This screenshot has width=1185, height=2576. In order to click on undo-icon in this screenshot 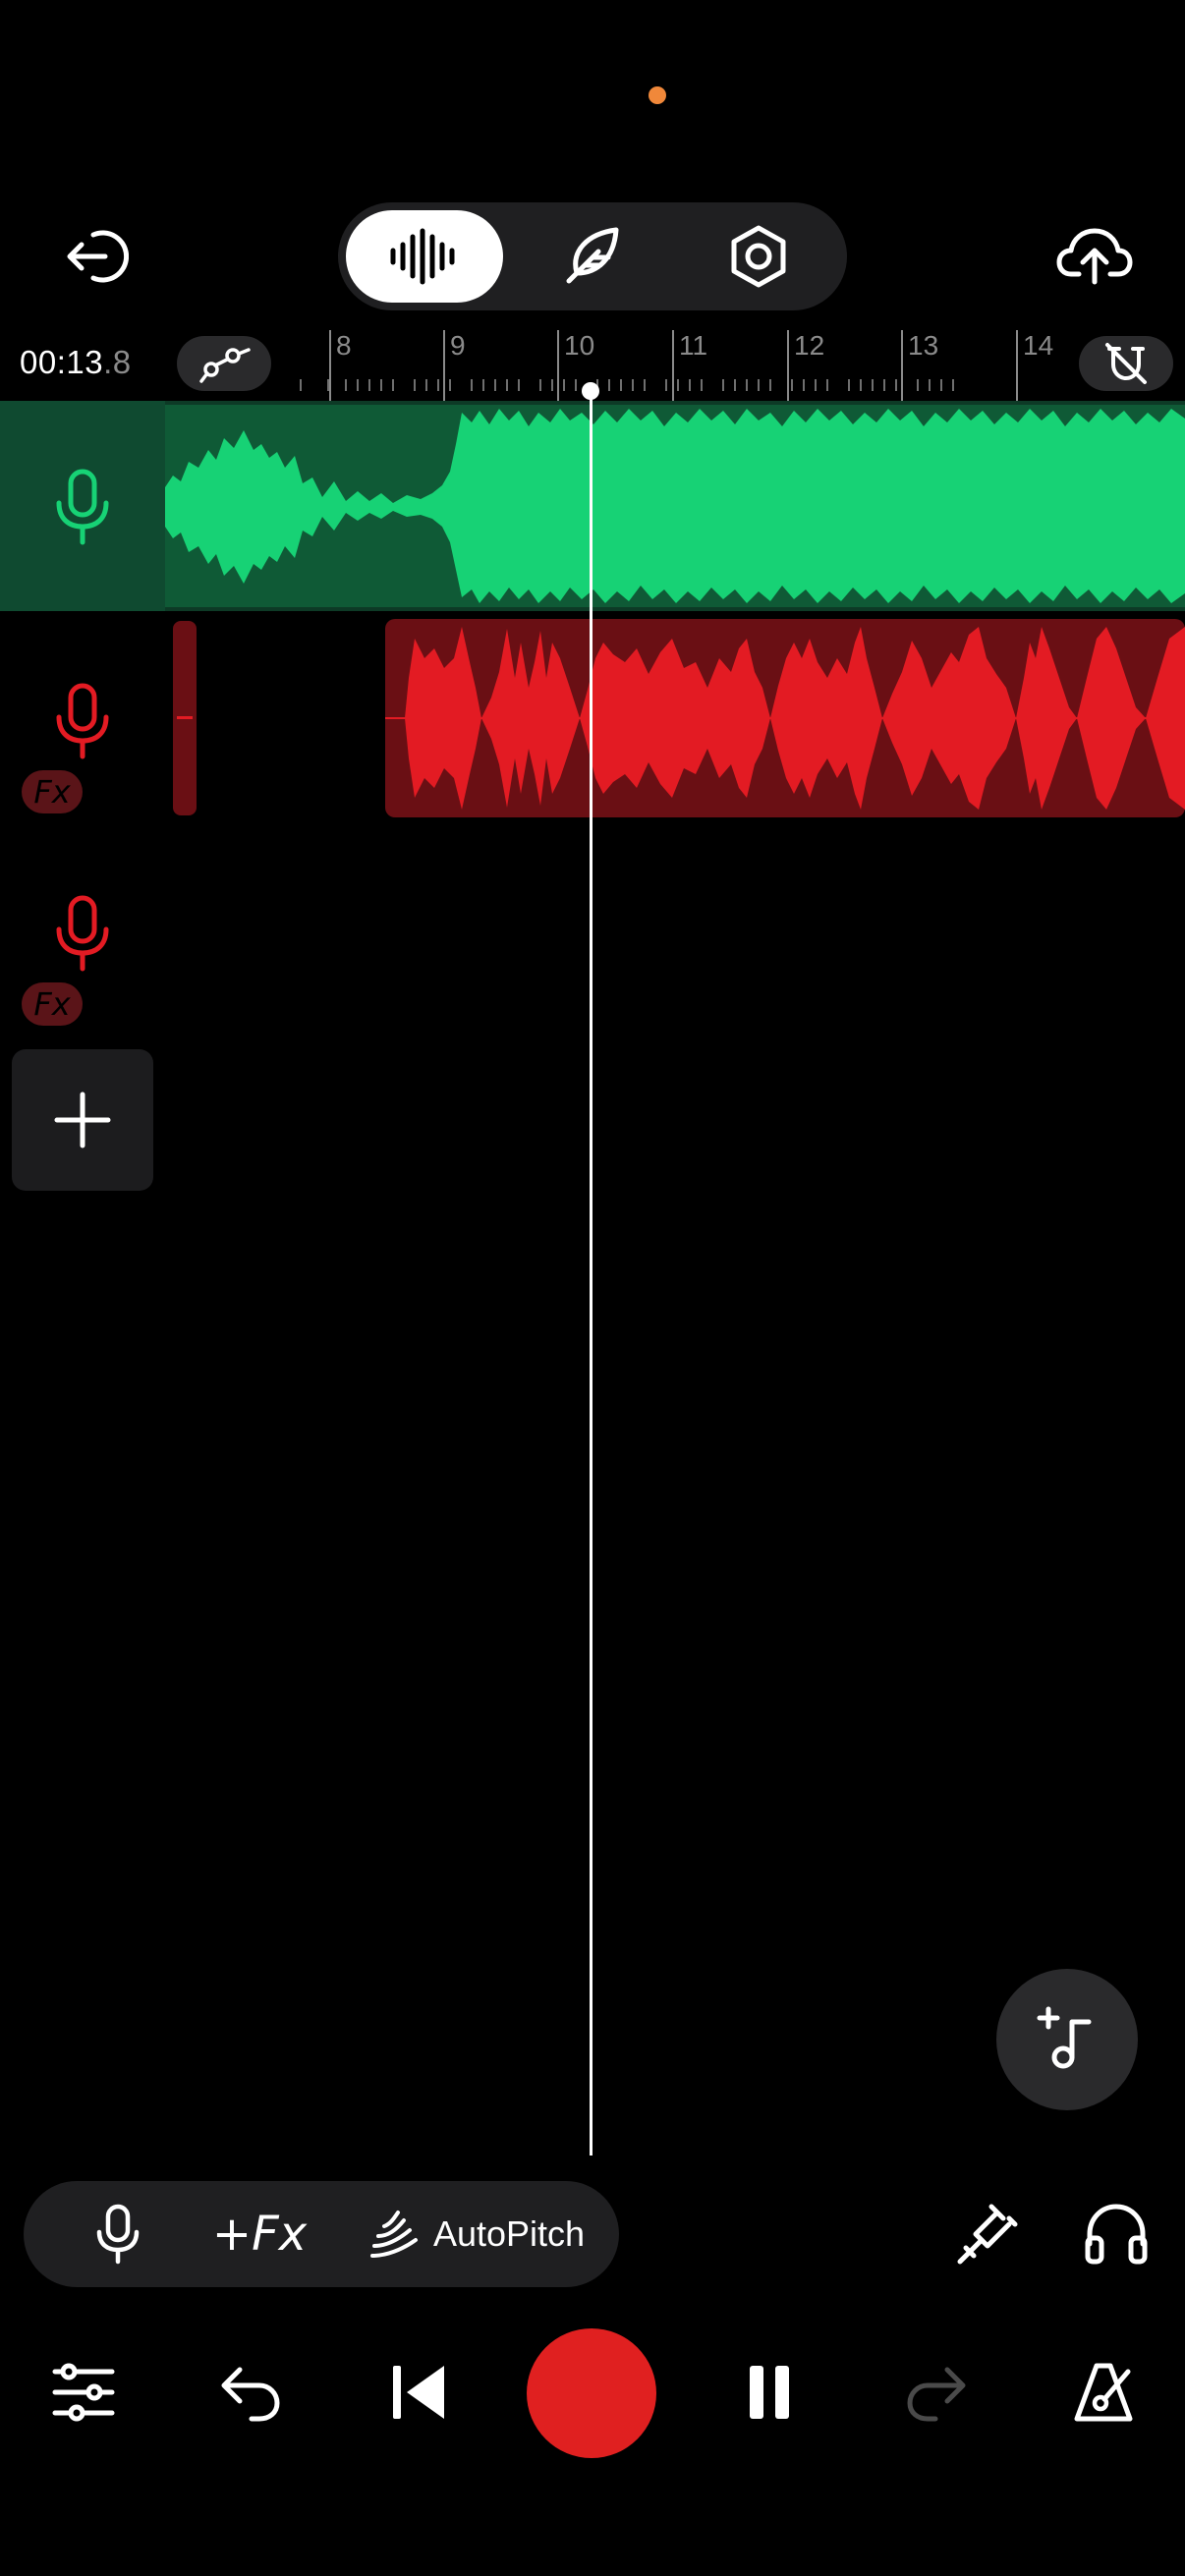, I will do `click(251, 2394)`.